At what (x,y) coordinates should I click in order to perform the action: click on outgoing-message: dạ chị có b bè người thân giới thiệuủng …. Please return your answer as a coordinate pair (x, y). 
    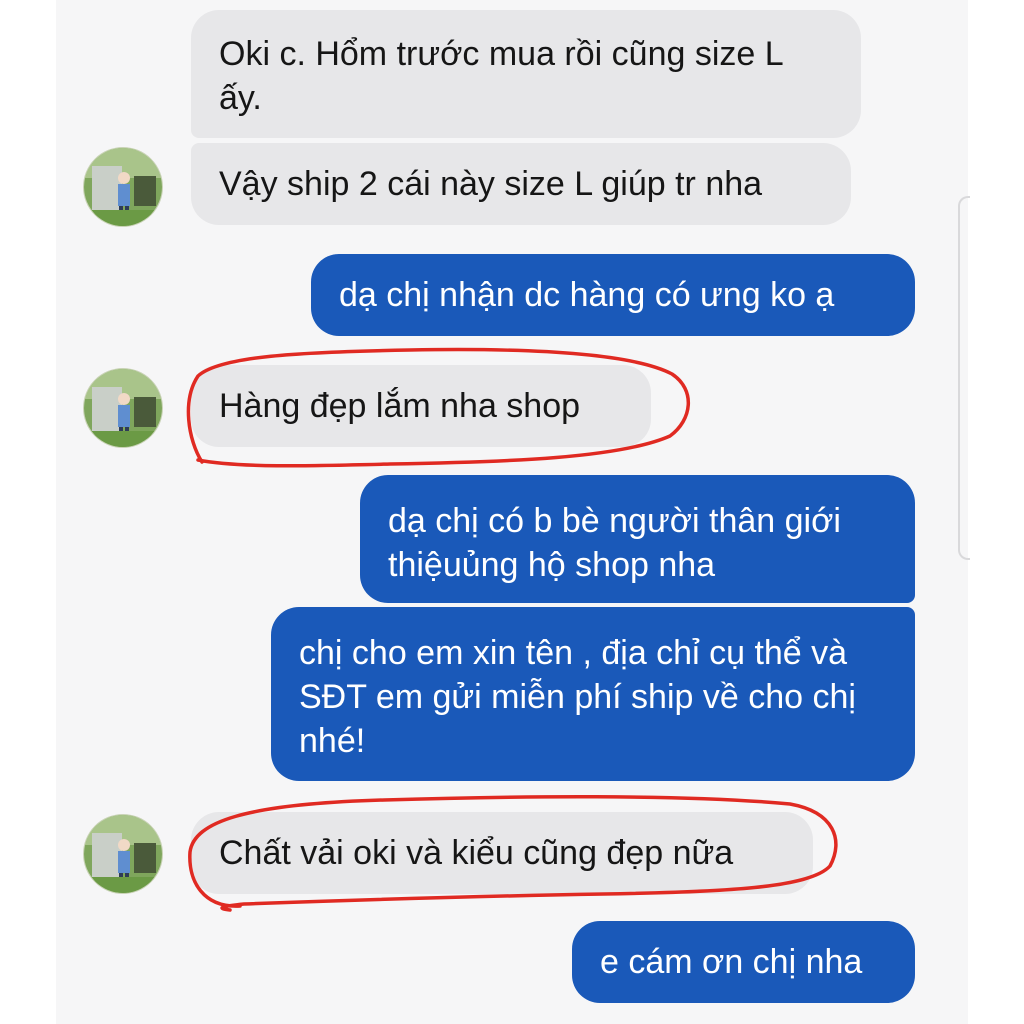
    Looking at the image, I should click on (637, 539).